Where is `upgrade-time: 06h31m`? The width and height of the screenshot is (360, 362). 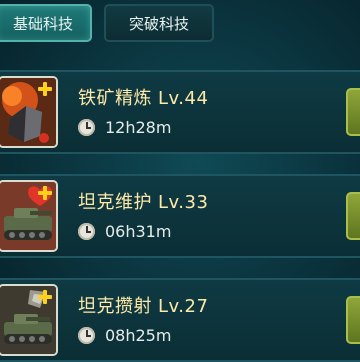
upgrade-time: 06h31m is located at coordinates (124, 231).